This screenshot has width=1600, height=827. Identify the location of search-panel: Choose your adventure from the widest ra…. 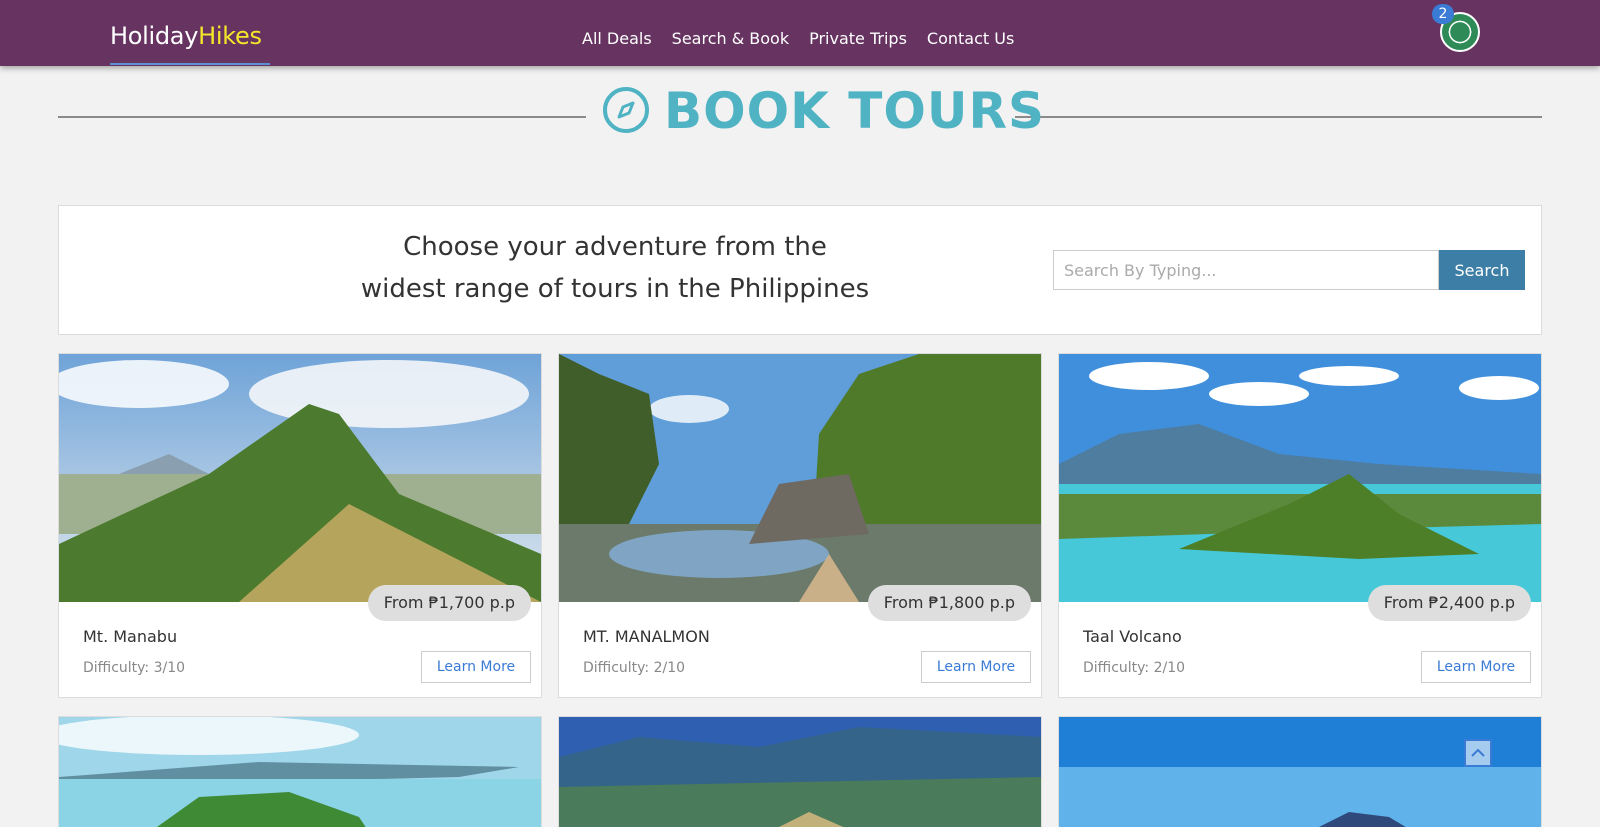
(800, 270).